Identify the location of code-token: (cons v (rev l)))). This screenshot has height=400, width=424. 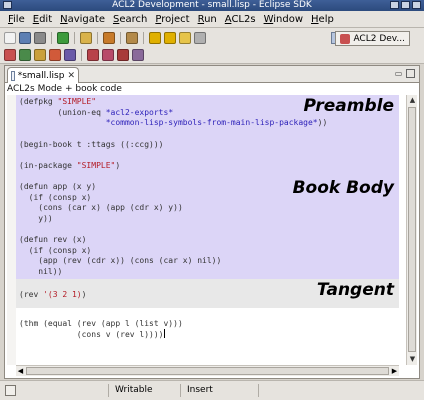
(91, 335).